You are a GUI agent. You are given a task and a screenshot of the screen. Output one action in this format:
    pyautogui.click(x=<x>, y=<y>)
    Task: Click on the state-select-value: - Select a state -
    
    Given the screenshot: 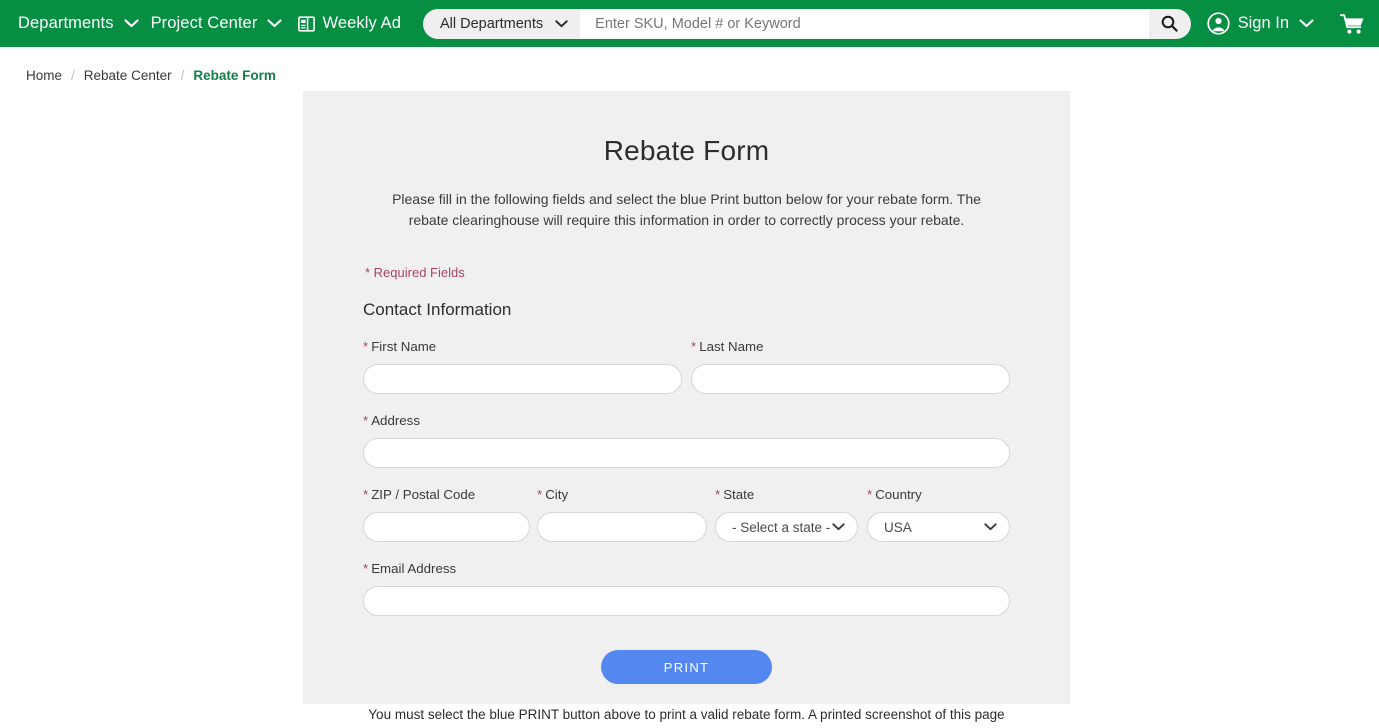 What is the action you would take?
    pyautogui.click(x=781, y=527)
    